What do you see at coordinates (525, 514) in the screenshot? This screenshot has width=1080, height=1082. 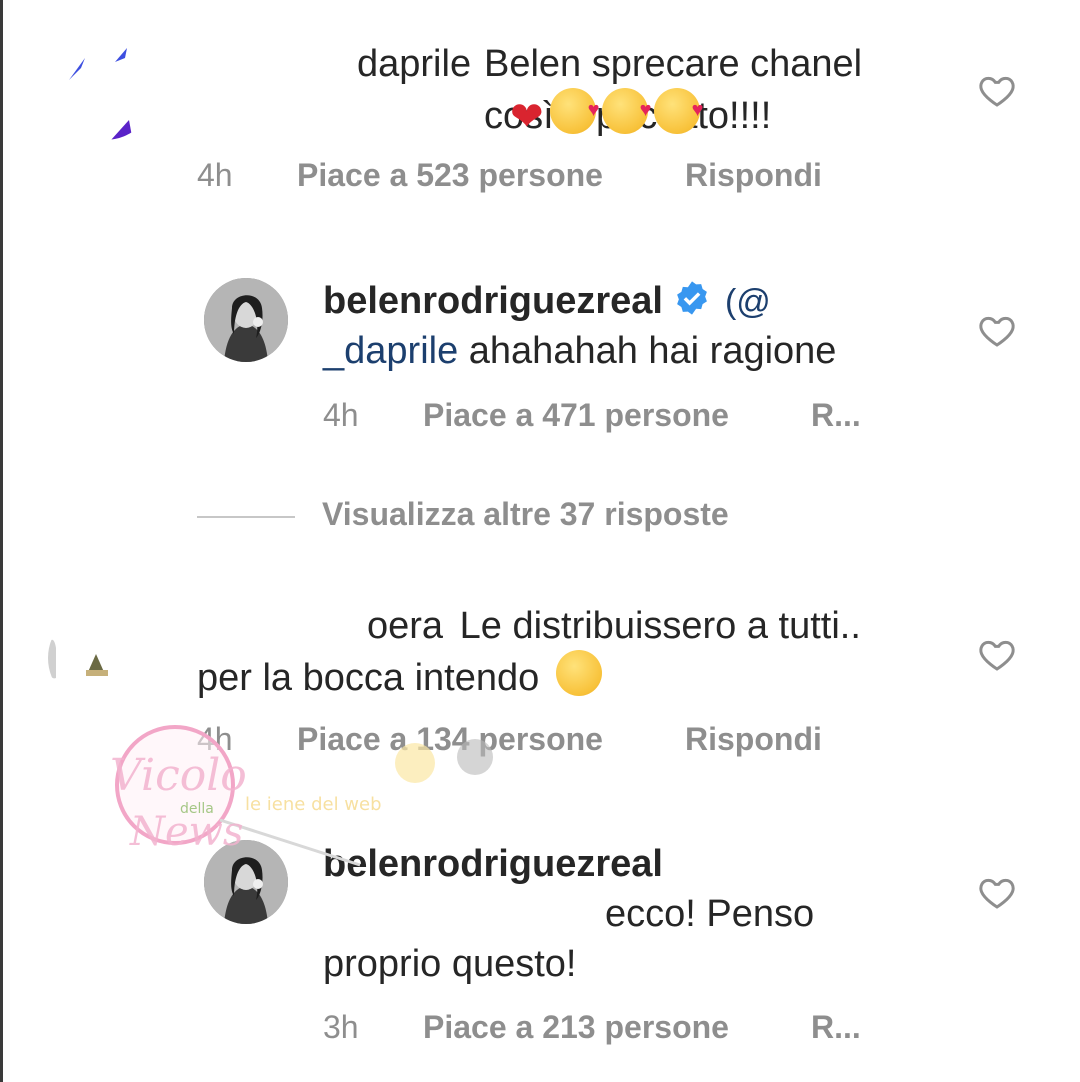 I see `view-more-replies-label: Visualizza altre 37 risposte` at bounding box center [525, 514].